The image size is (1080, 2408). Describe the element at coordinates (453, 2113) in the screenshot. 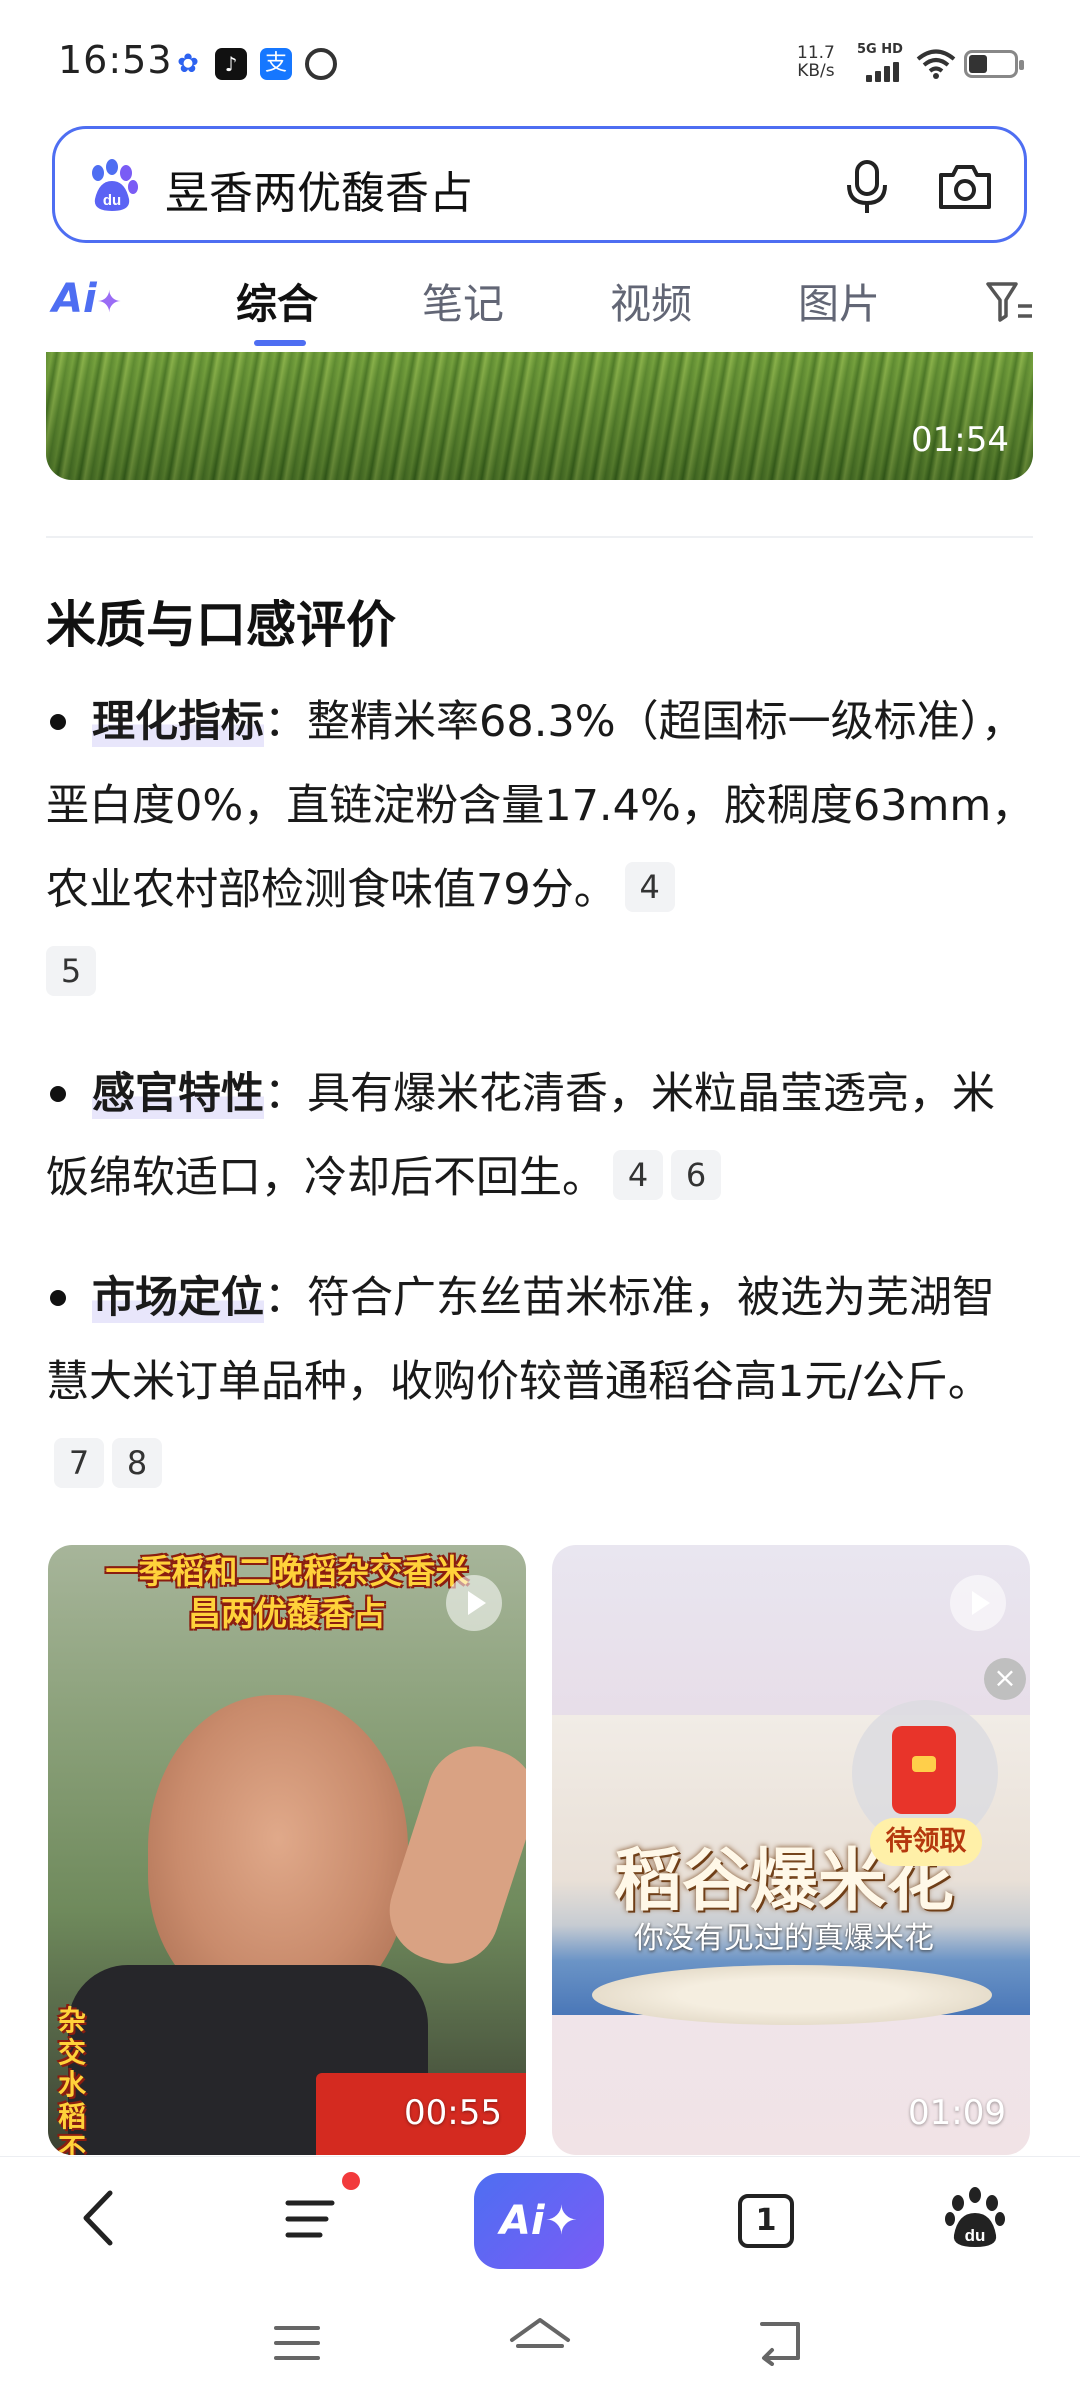

I see `video-duration: 00:55` at that location.